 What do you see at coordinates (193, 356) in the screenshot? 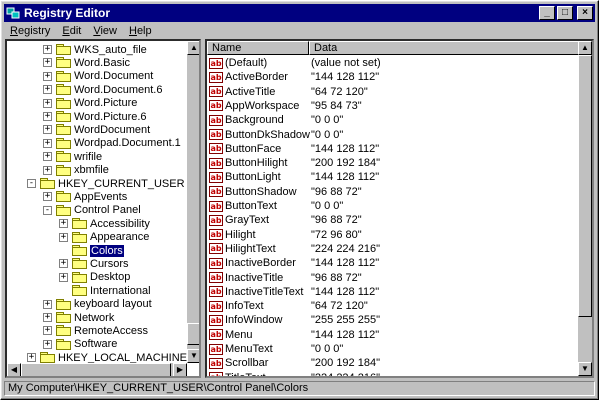
I see `scroll-down-button: ▼` at bounding box center [193, 356].